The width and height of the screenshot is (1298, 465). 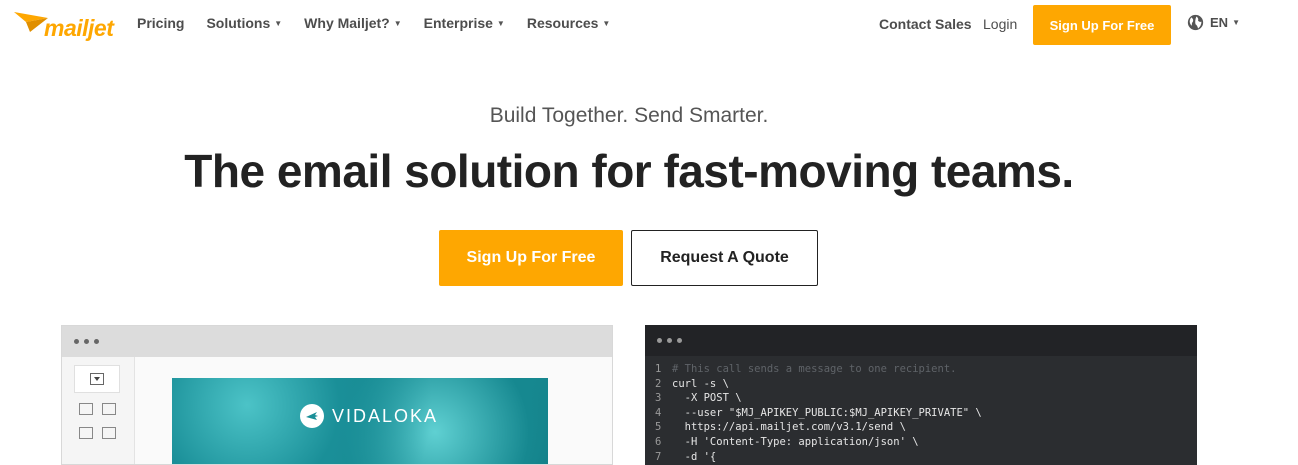 What do you see at coordinates (795, 441) in the screenshot?
I see `code-text: -H 'Content-Type: application/json' \` at bounding box center [795, 441].